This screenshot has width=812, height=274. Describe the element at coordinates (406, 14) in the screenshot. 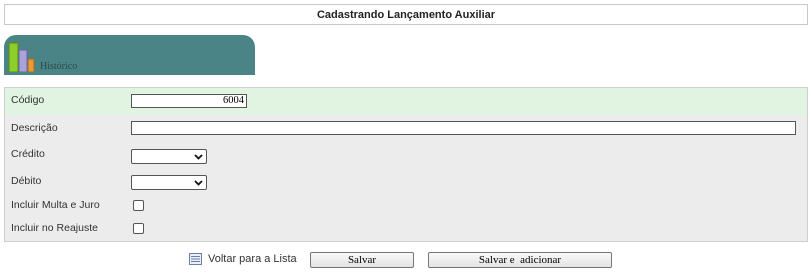

I see `page-title: Cadastrando Lançamento Auxiliar` at that location.